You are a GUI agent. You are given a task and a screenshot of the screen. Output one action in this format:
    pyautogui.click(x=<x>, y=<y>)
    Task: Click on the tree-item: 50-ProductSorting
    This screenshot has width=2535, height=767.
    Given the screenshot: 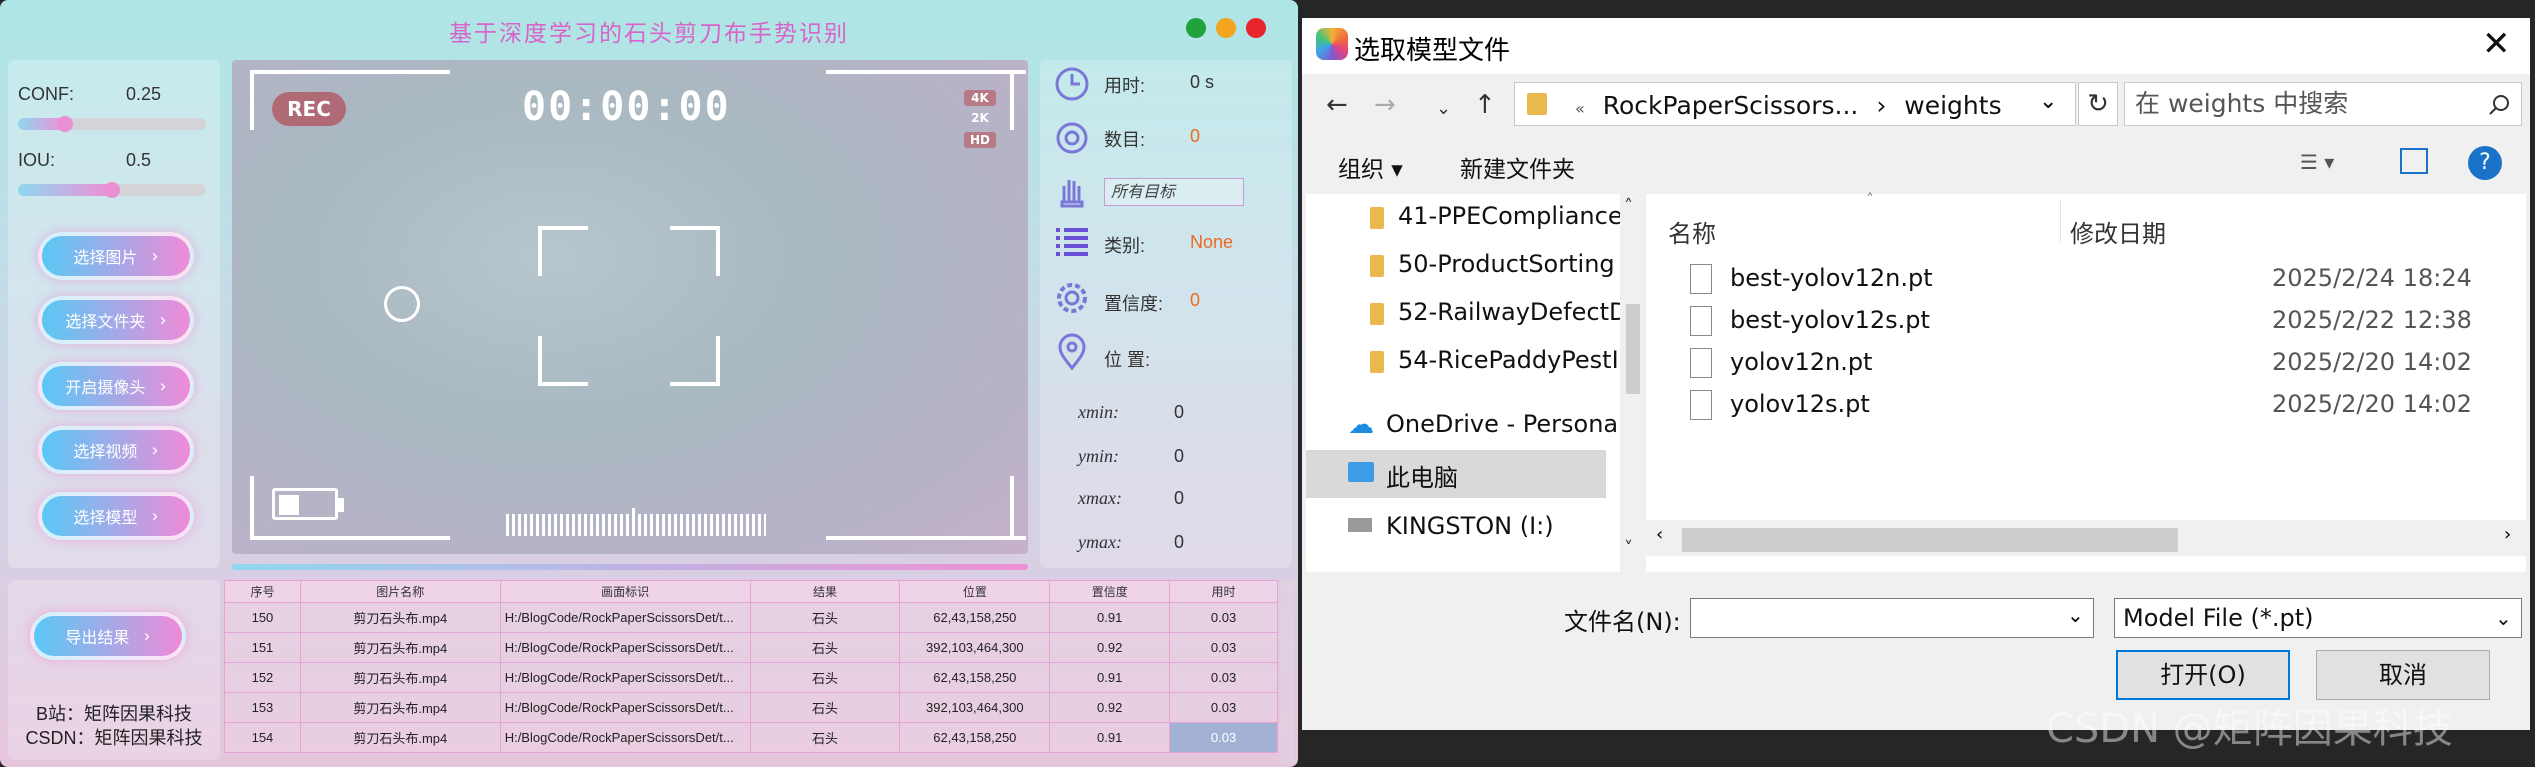 What is the action you would take?
    pyautogui.click(x=1460, y=266)
    